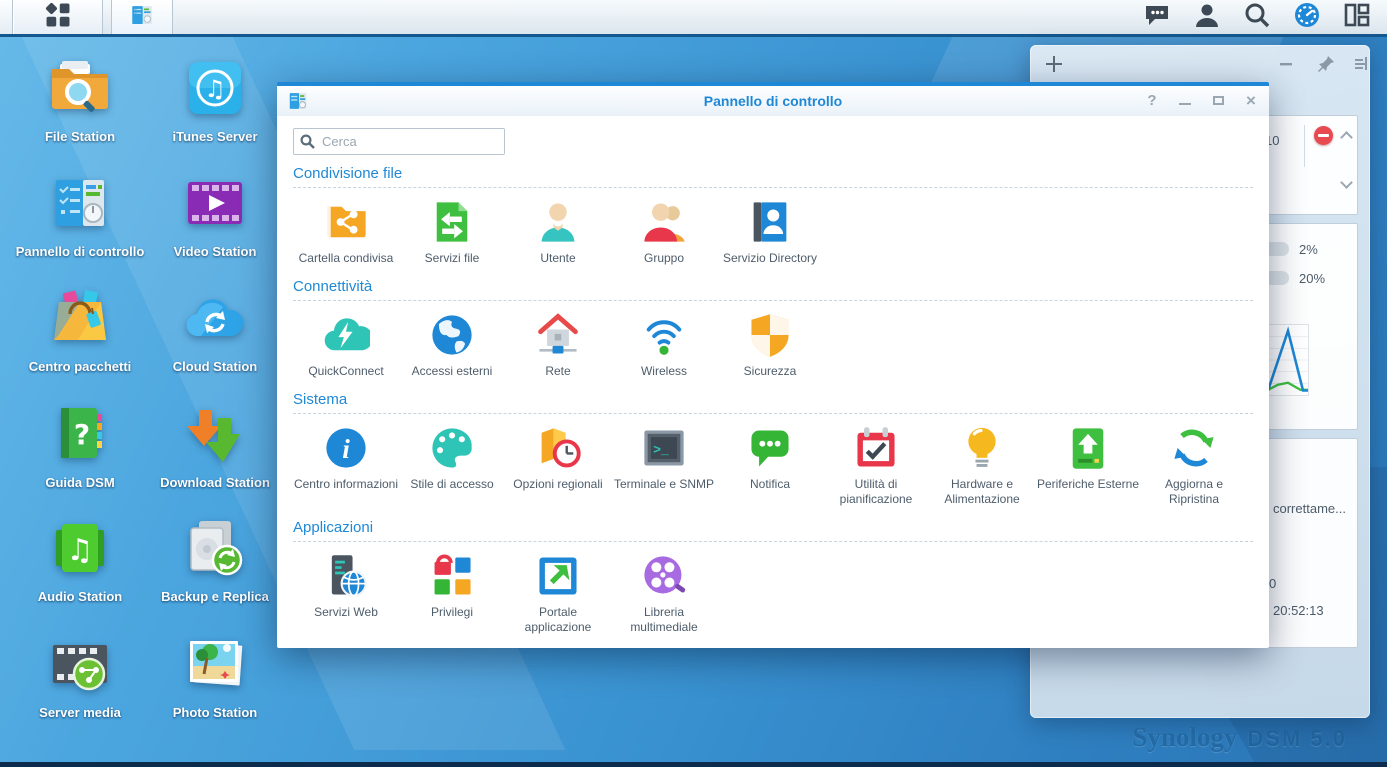  I want to click on cp-item-servizi-web: Servizi Web, so click(346, 593).